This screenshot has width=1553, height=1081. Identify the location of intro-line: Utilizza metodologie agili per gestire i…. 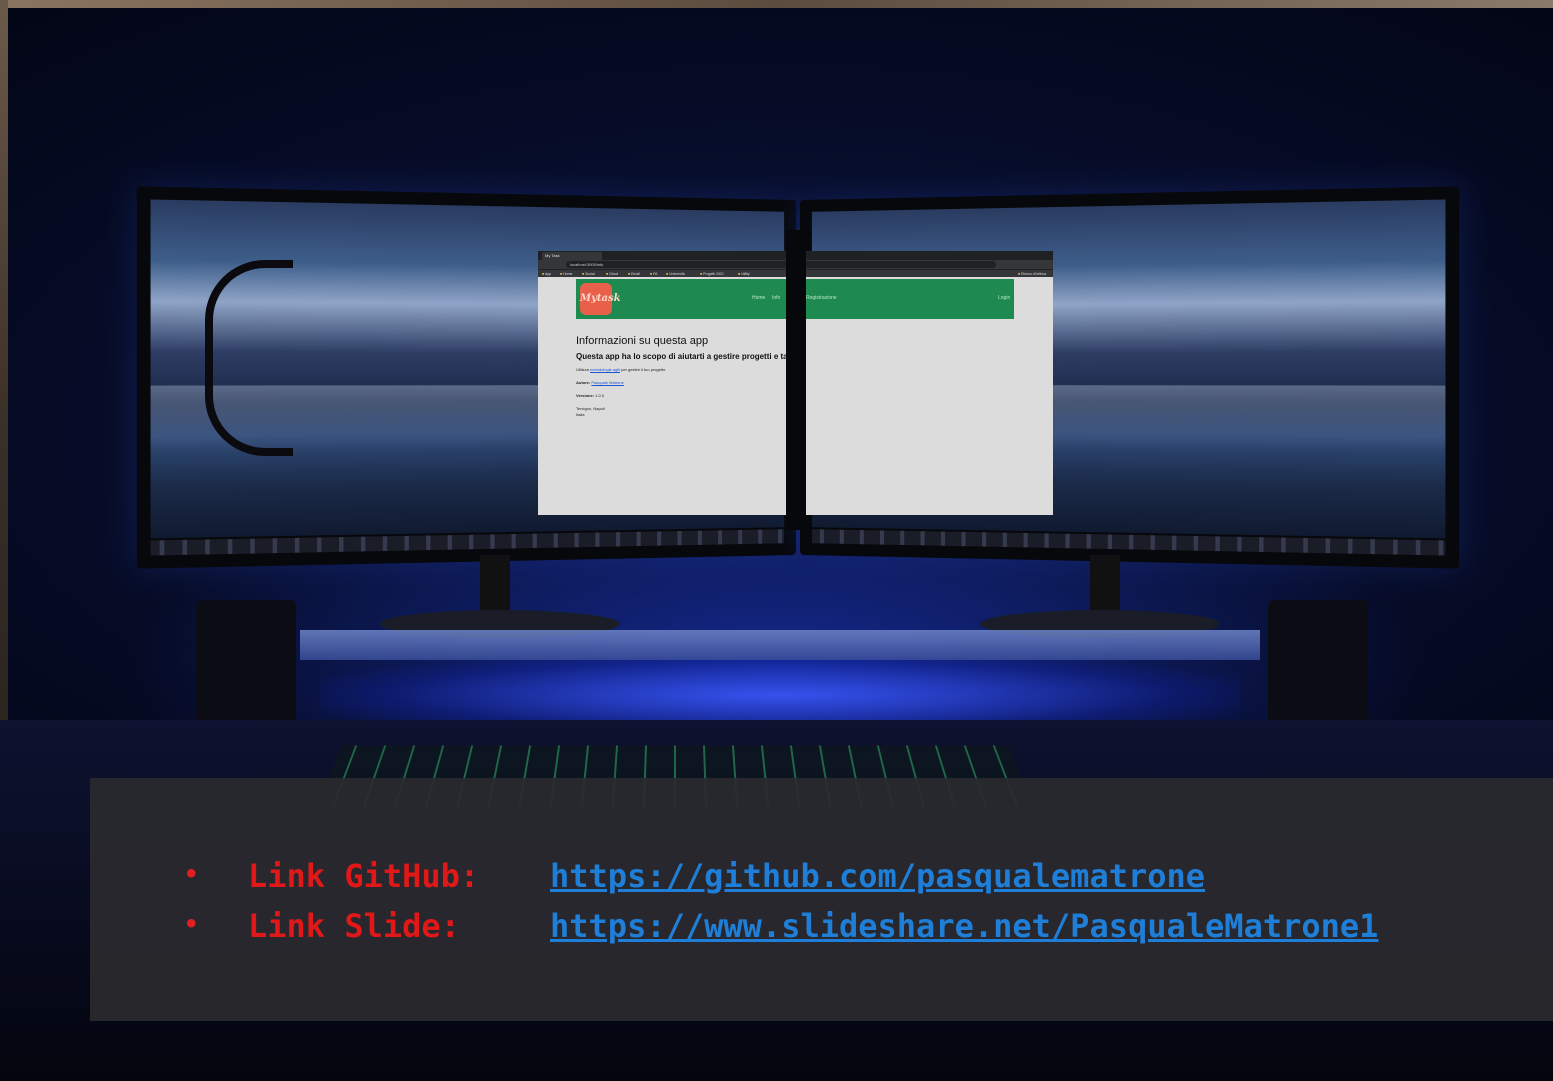
(620, 369).